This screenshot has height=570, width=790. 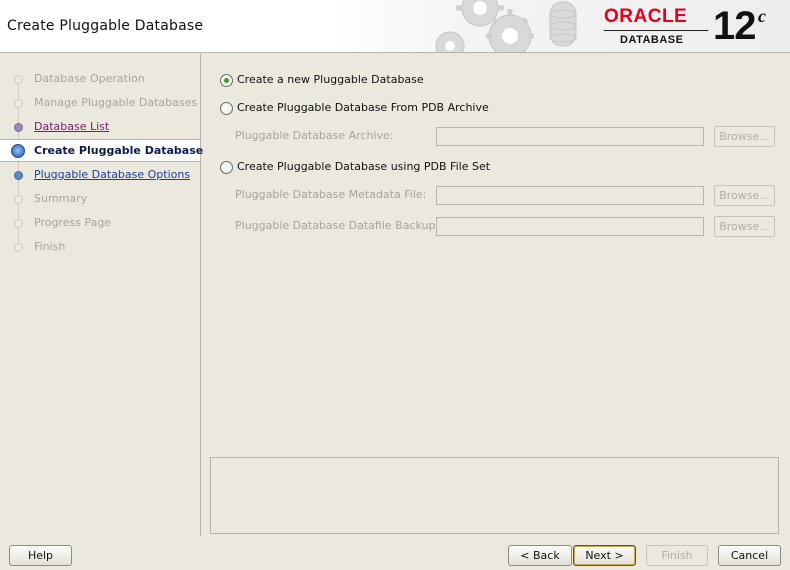 What do you see at coordinates (395, 553) in the screenshot?
I see `footer-button-bar: Help < Back Next > Finish Cancel` at bounding box center [395, 553].